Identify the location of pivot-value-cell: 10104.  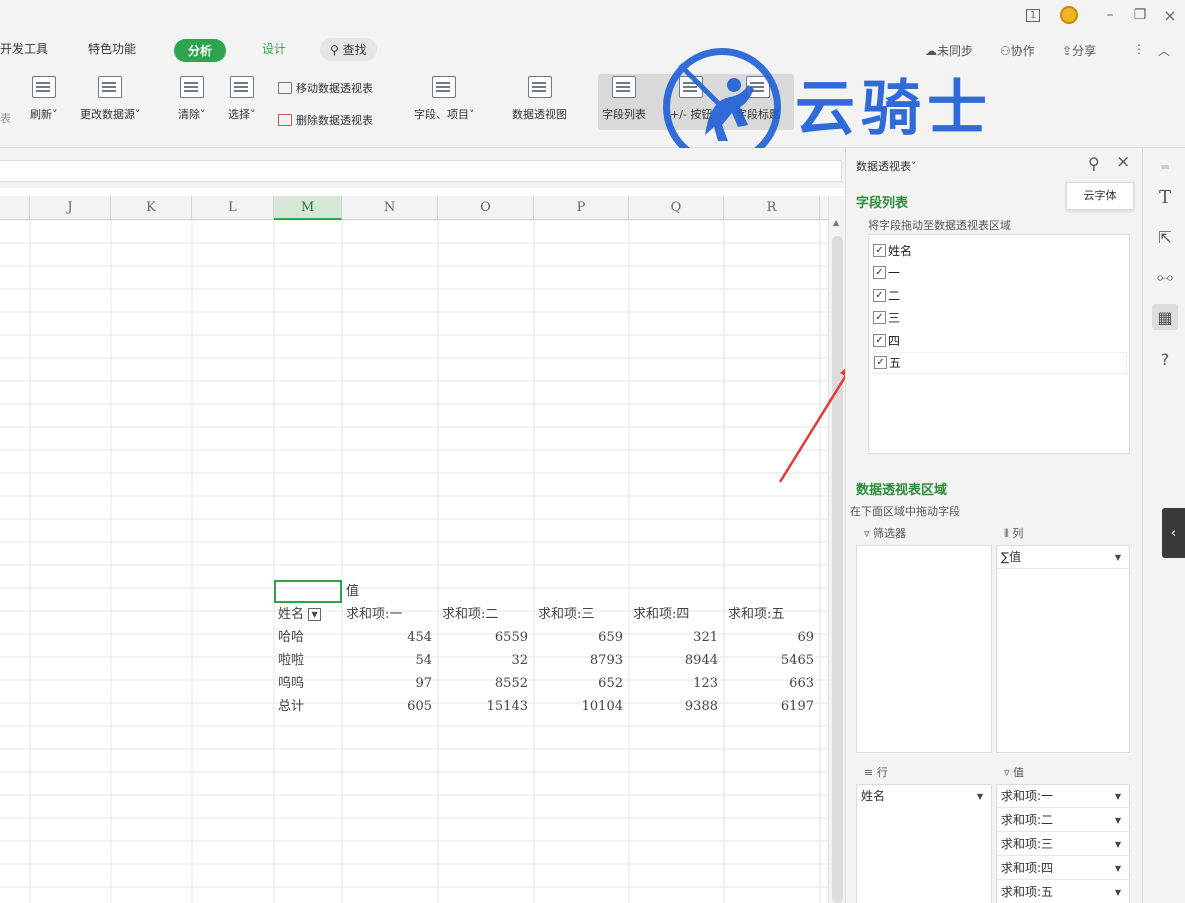
(581, 706).